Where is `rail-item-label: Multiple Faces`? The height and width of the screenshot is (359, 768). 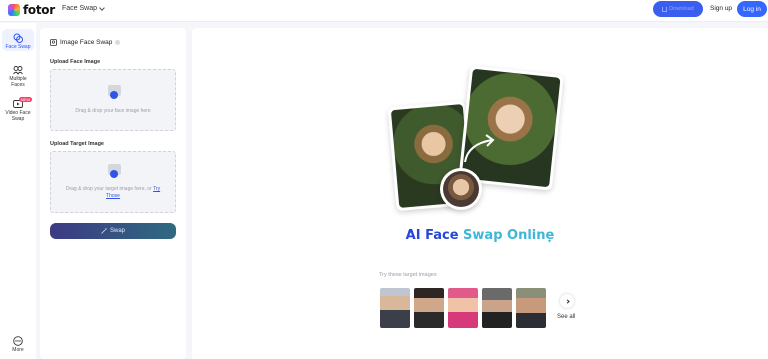 rail-item-label: Multiple Faces is located at coordinates (18, 82).